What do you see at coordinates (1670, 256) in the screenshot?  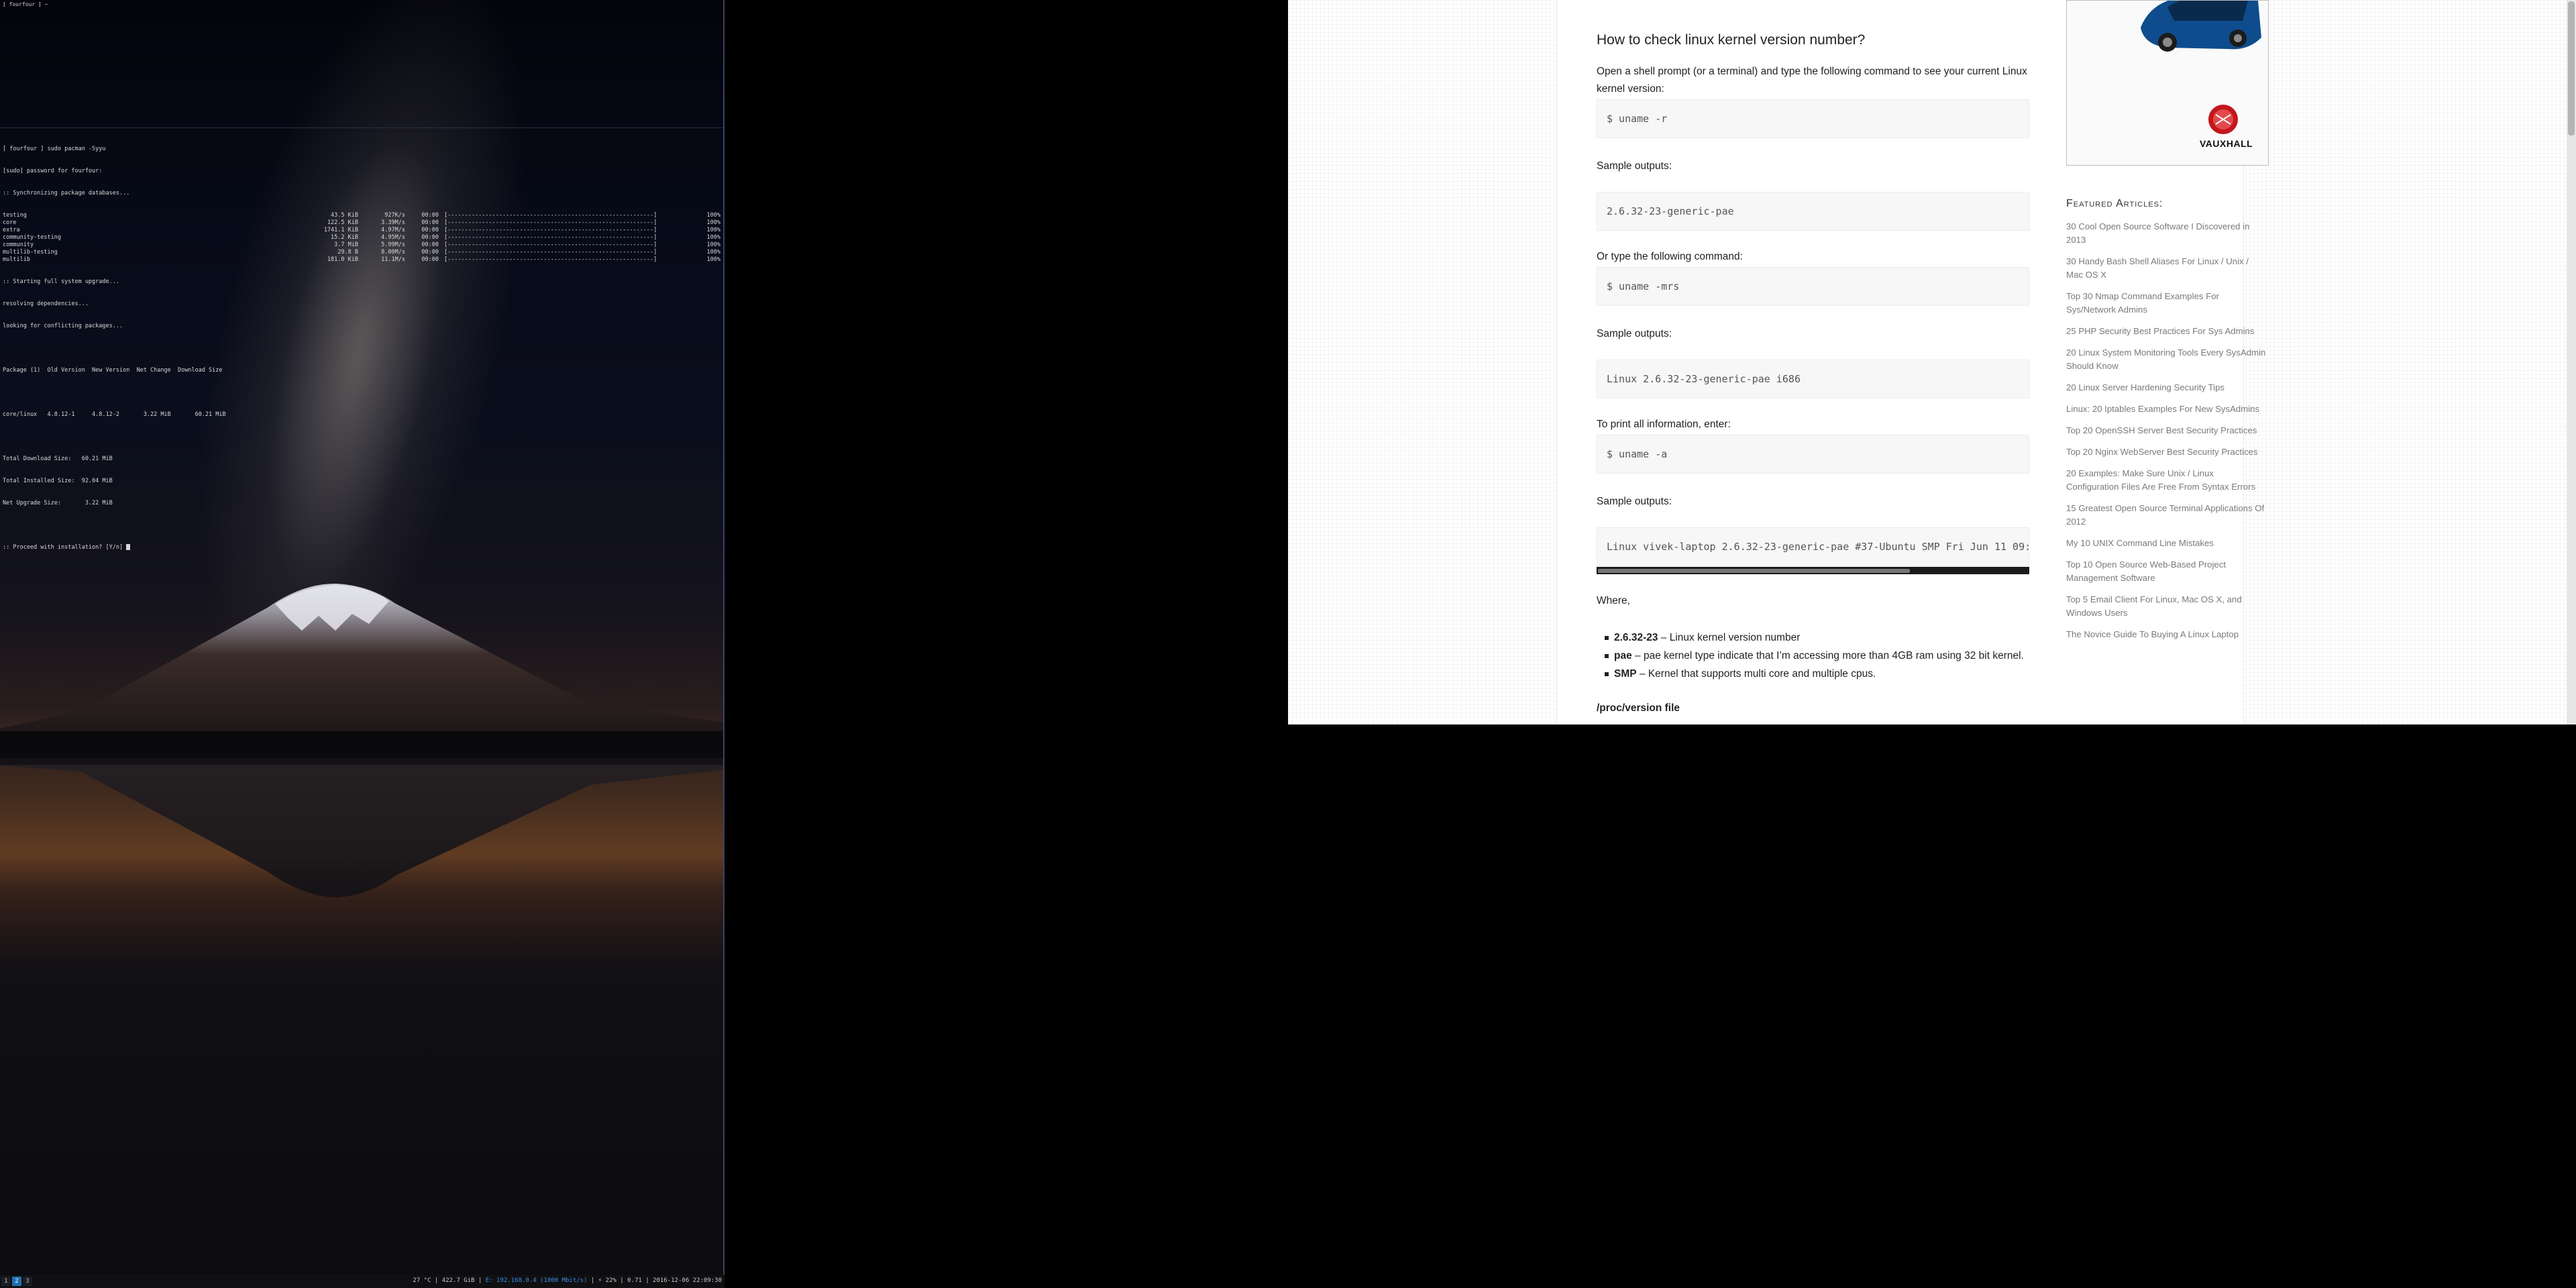 I see `or-type-label: Or type the following command:` at bounding box center [1670, 256].